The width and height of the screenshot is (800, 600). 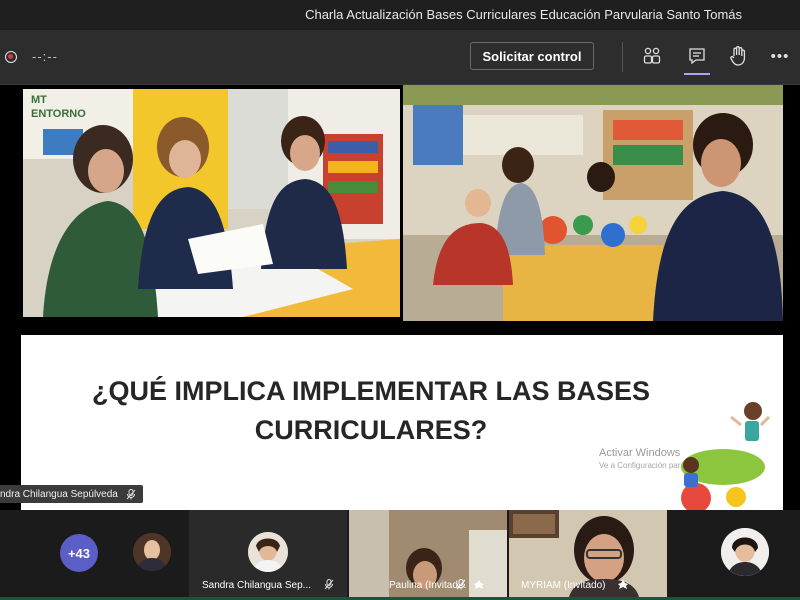 What do you see at coordinates (79, 553) in the screenshot?
I see `more-participants-button: +43` at bounding box center [79, 553].